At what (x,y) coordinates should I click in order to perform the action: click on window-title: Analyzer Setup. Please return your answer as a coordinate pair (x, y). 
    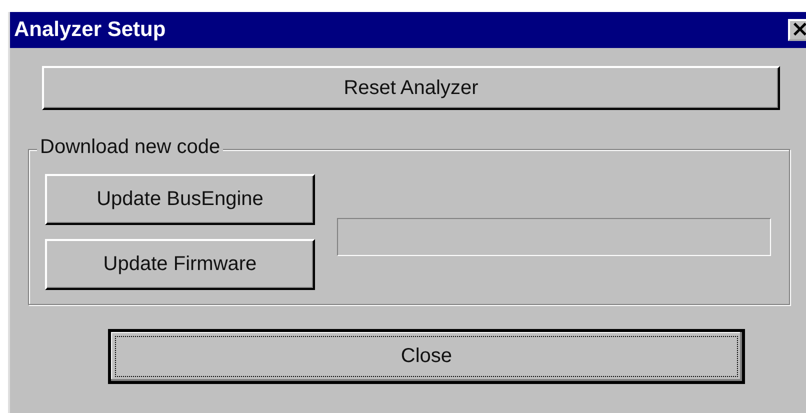
    Looking at the image, I should click on (90, 30).